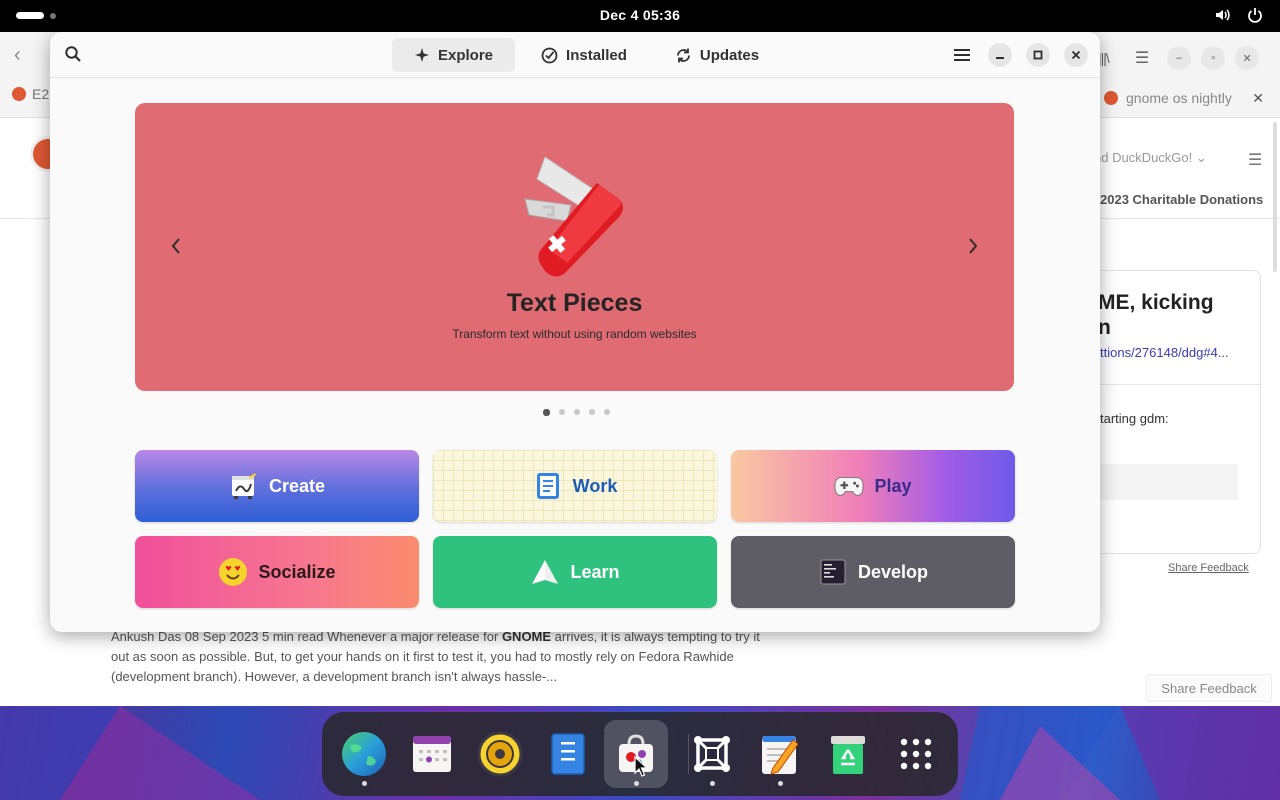 The width and height of the screenshot is (1280, 800). I want to click on browser-minimize-button: –, so click(1179, 58).